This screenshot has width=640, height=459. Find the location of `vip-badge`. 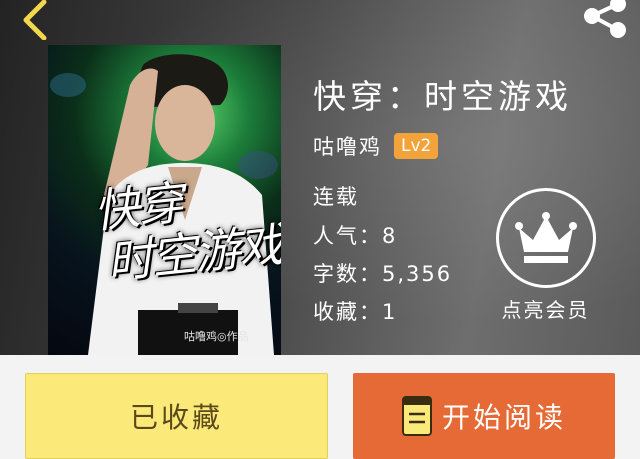

vip-badge is located at coordinates (545, 238).